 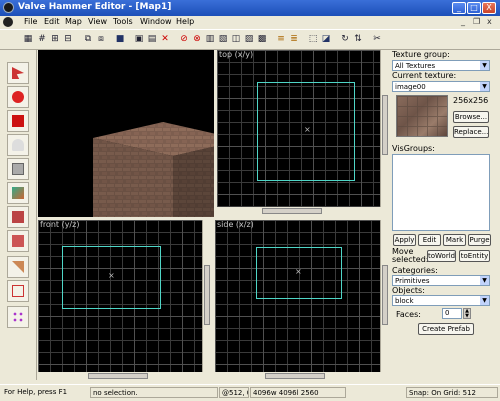 What do you see at coordinates (441, 256) in the screenshot?
I see `to-world-button: toWorld` at bounding box center [441, 256].